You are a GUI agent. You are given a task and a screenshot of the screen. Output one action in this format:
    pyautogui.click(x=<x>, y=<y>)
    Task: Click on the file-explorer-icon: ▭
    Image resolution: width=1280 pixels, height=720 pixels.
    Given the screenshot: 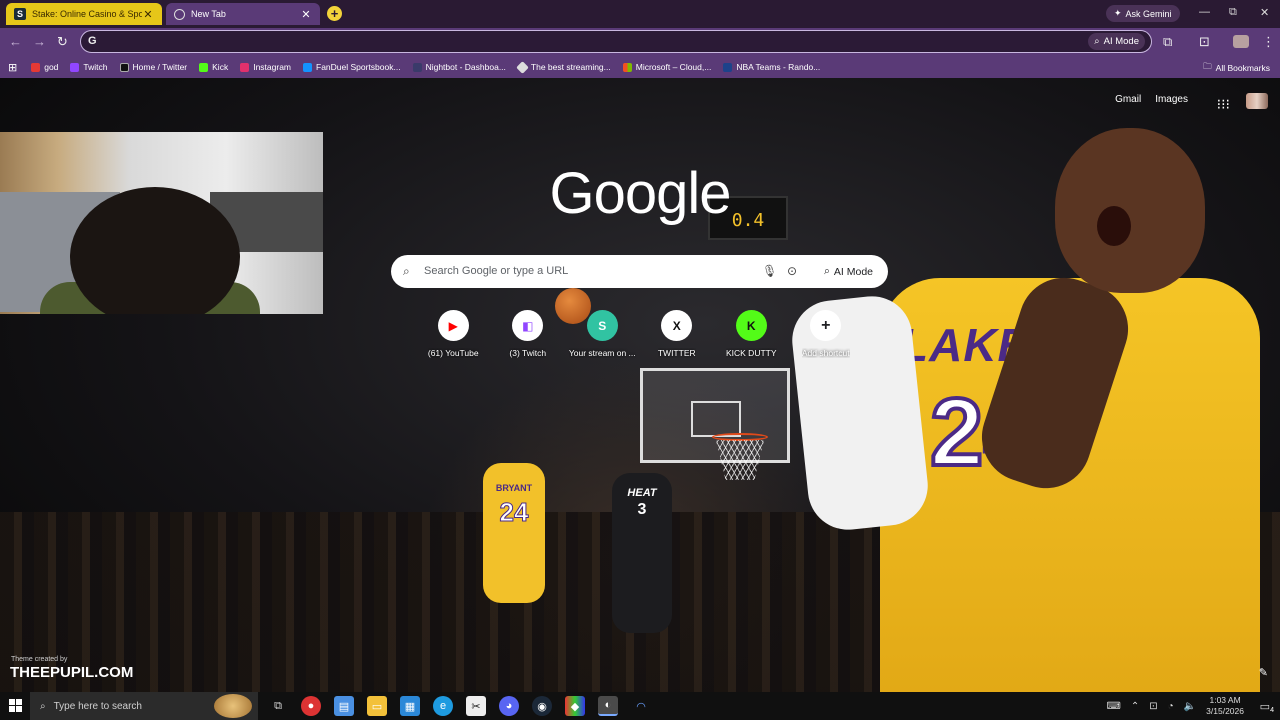 What is the action you would take?
    pyautogui.click(x=377, y=706)
    